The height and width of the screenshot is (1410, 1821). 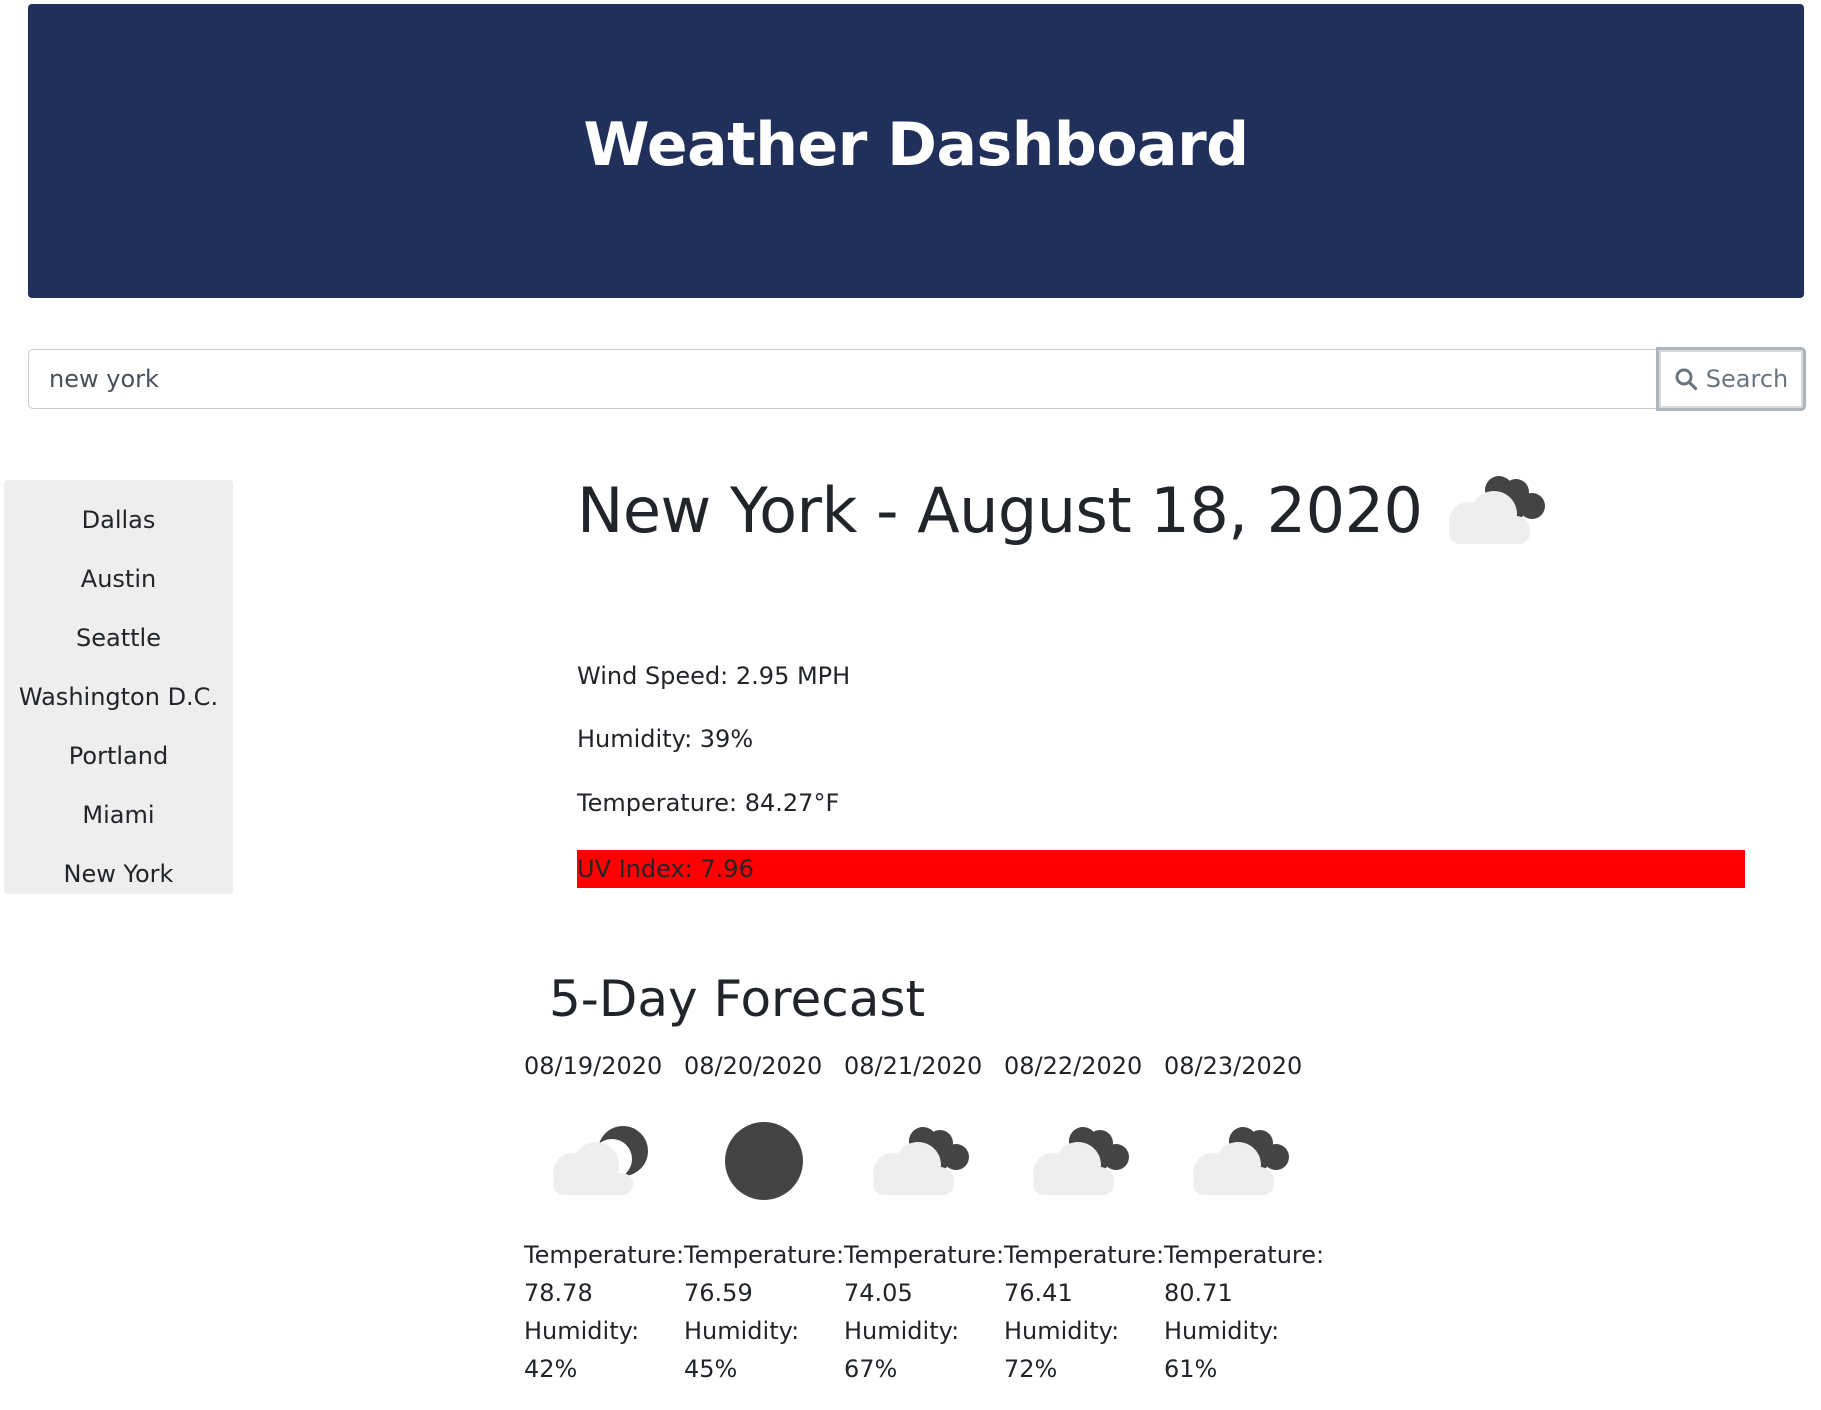 I want to click on clear-night-icon, so click(x=764, y=1161).